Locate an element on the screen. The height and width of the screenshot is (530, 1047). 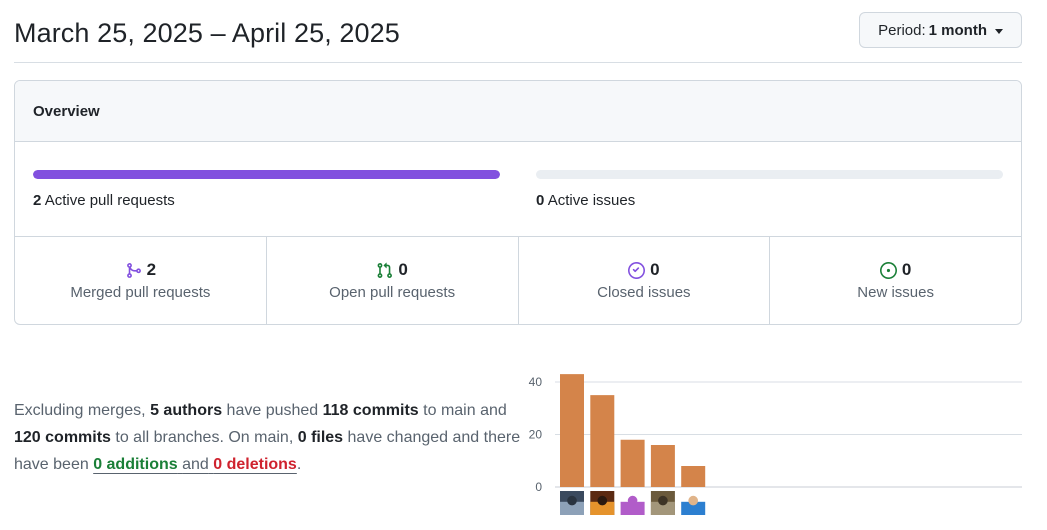
stat-new-issues: 0 New issues is located at coordinates (895, 280).